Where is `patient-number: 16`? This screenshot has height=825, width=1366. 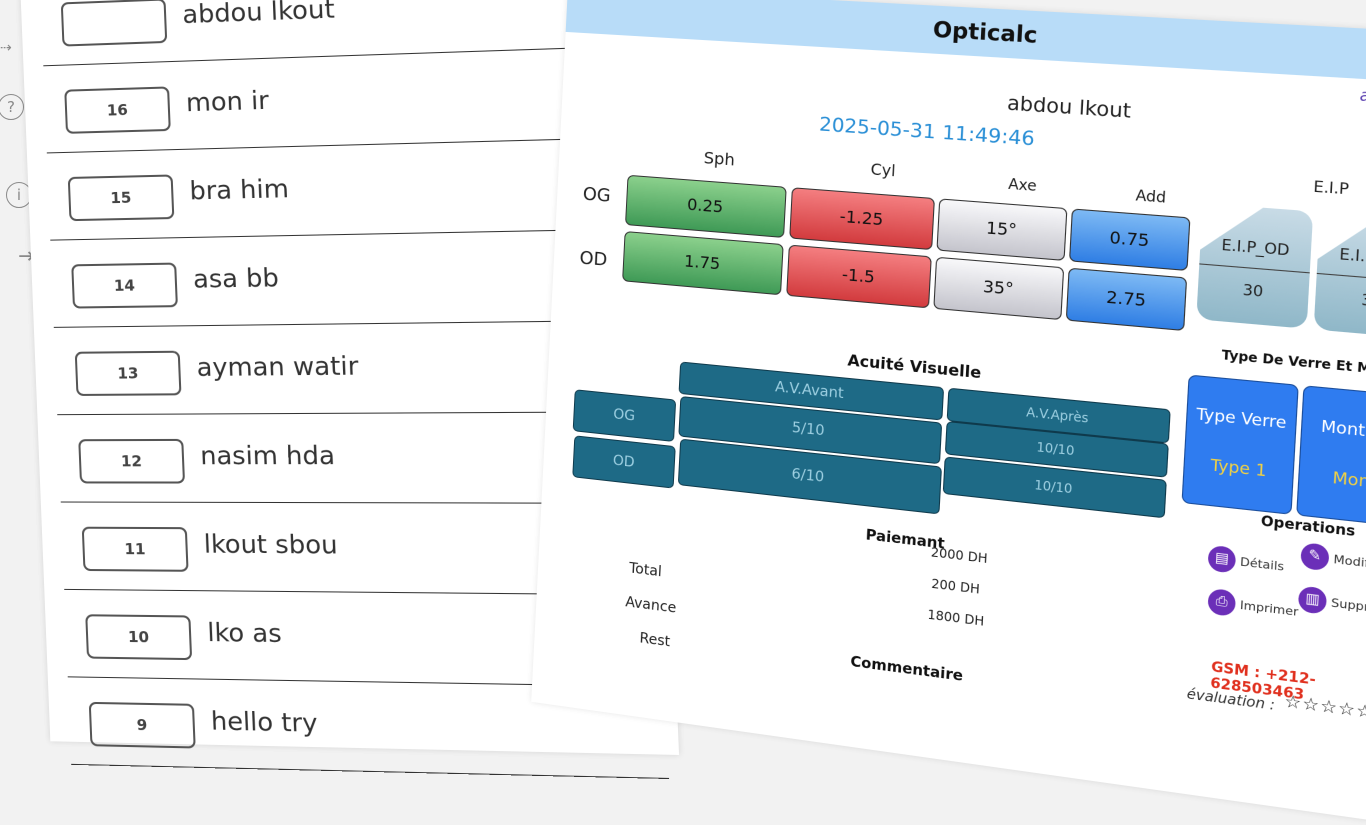 patient-number: 16 is located at coordinates (117, 110).